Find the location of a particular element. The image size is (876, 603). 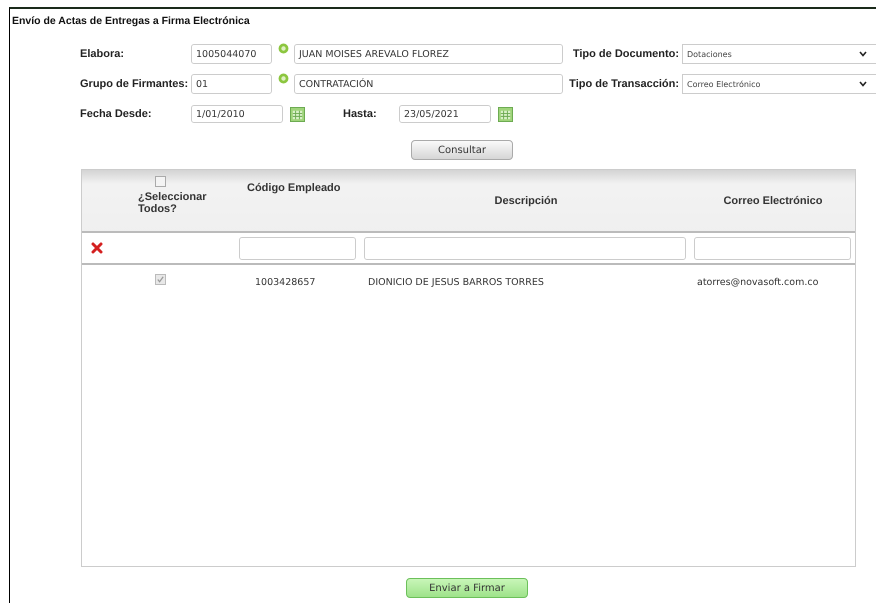

send-button: Enviar a Firmar is located at coordinates (467, 588).